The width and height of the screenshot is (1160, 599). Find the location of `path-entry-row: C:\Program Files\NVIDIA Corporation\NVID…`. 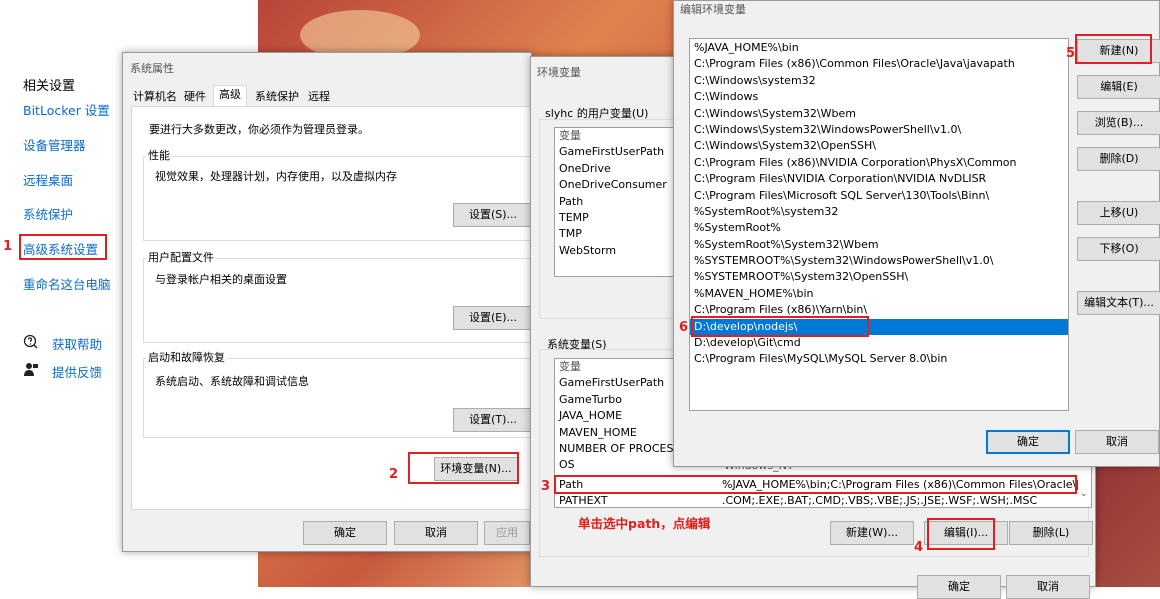

path-entry-row: C:\Program Files\NVIDIA Corporation\NVID… is located at coordinates (879, 179).